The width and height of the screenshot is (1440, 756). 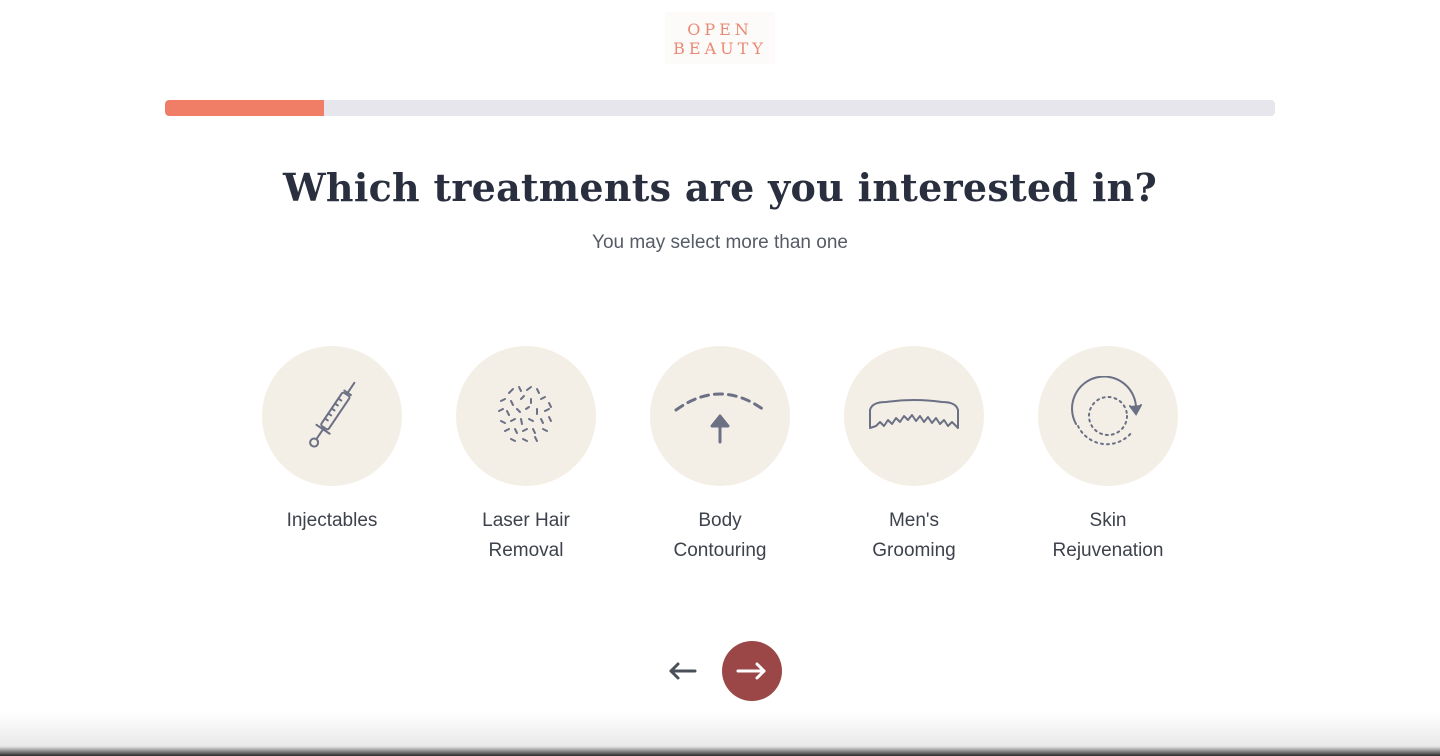 What do you see at coordinates (720, 108) in the screenshot?
I see `progress-bar` at bounding box center [720, 108].